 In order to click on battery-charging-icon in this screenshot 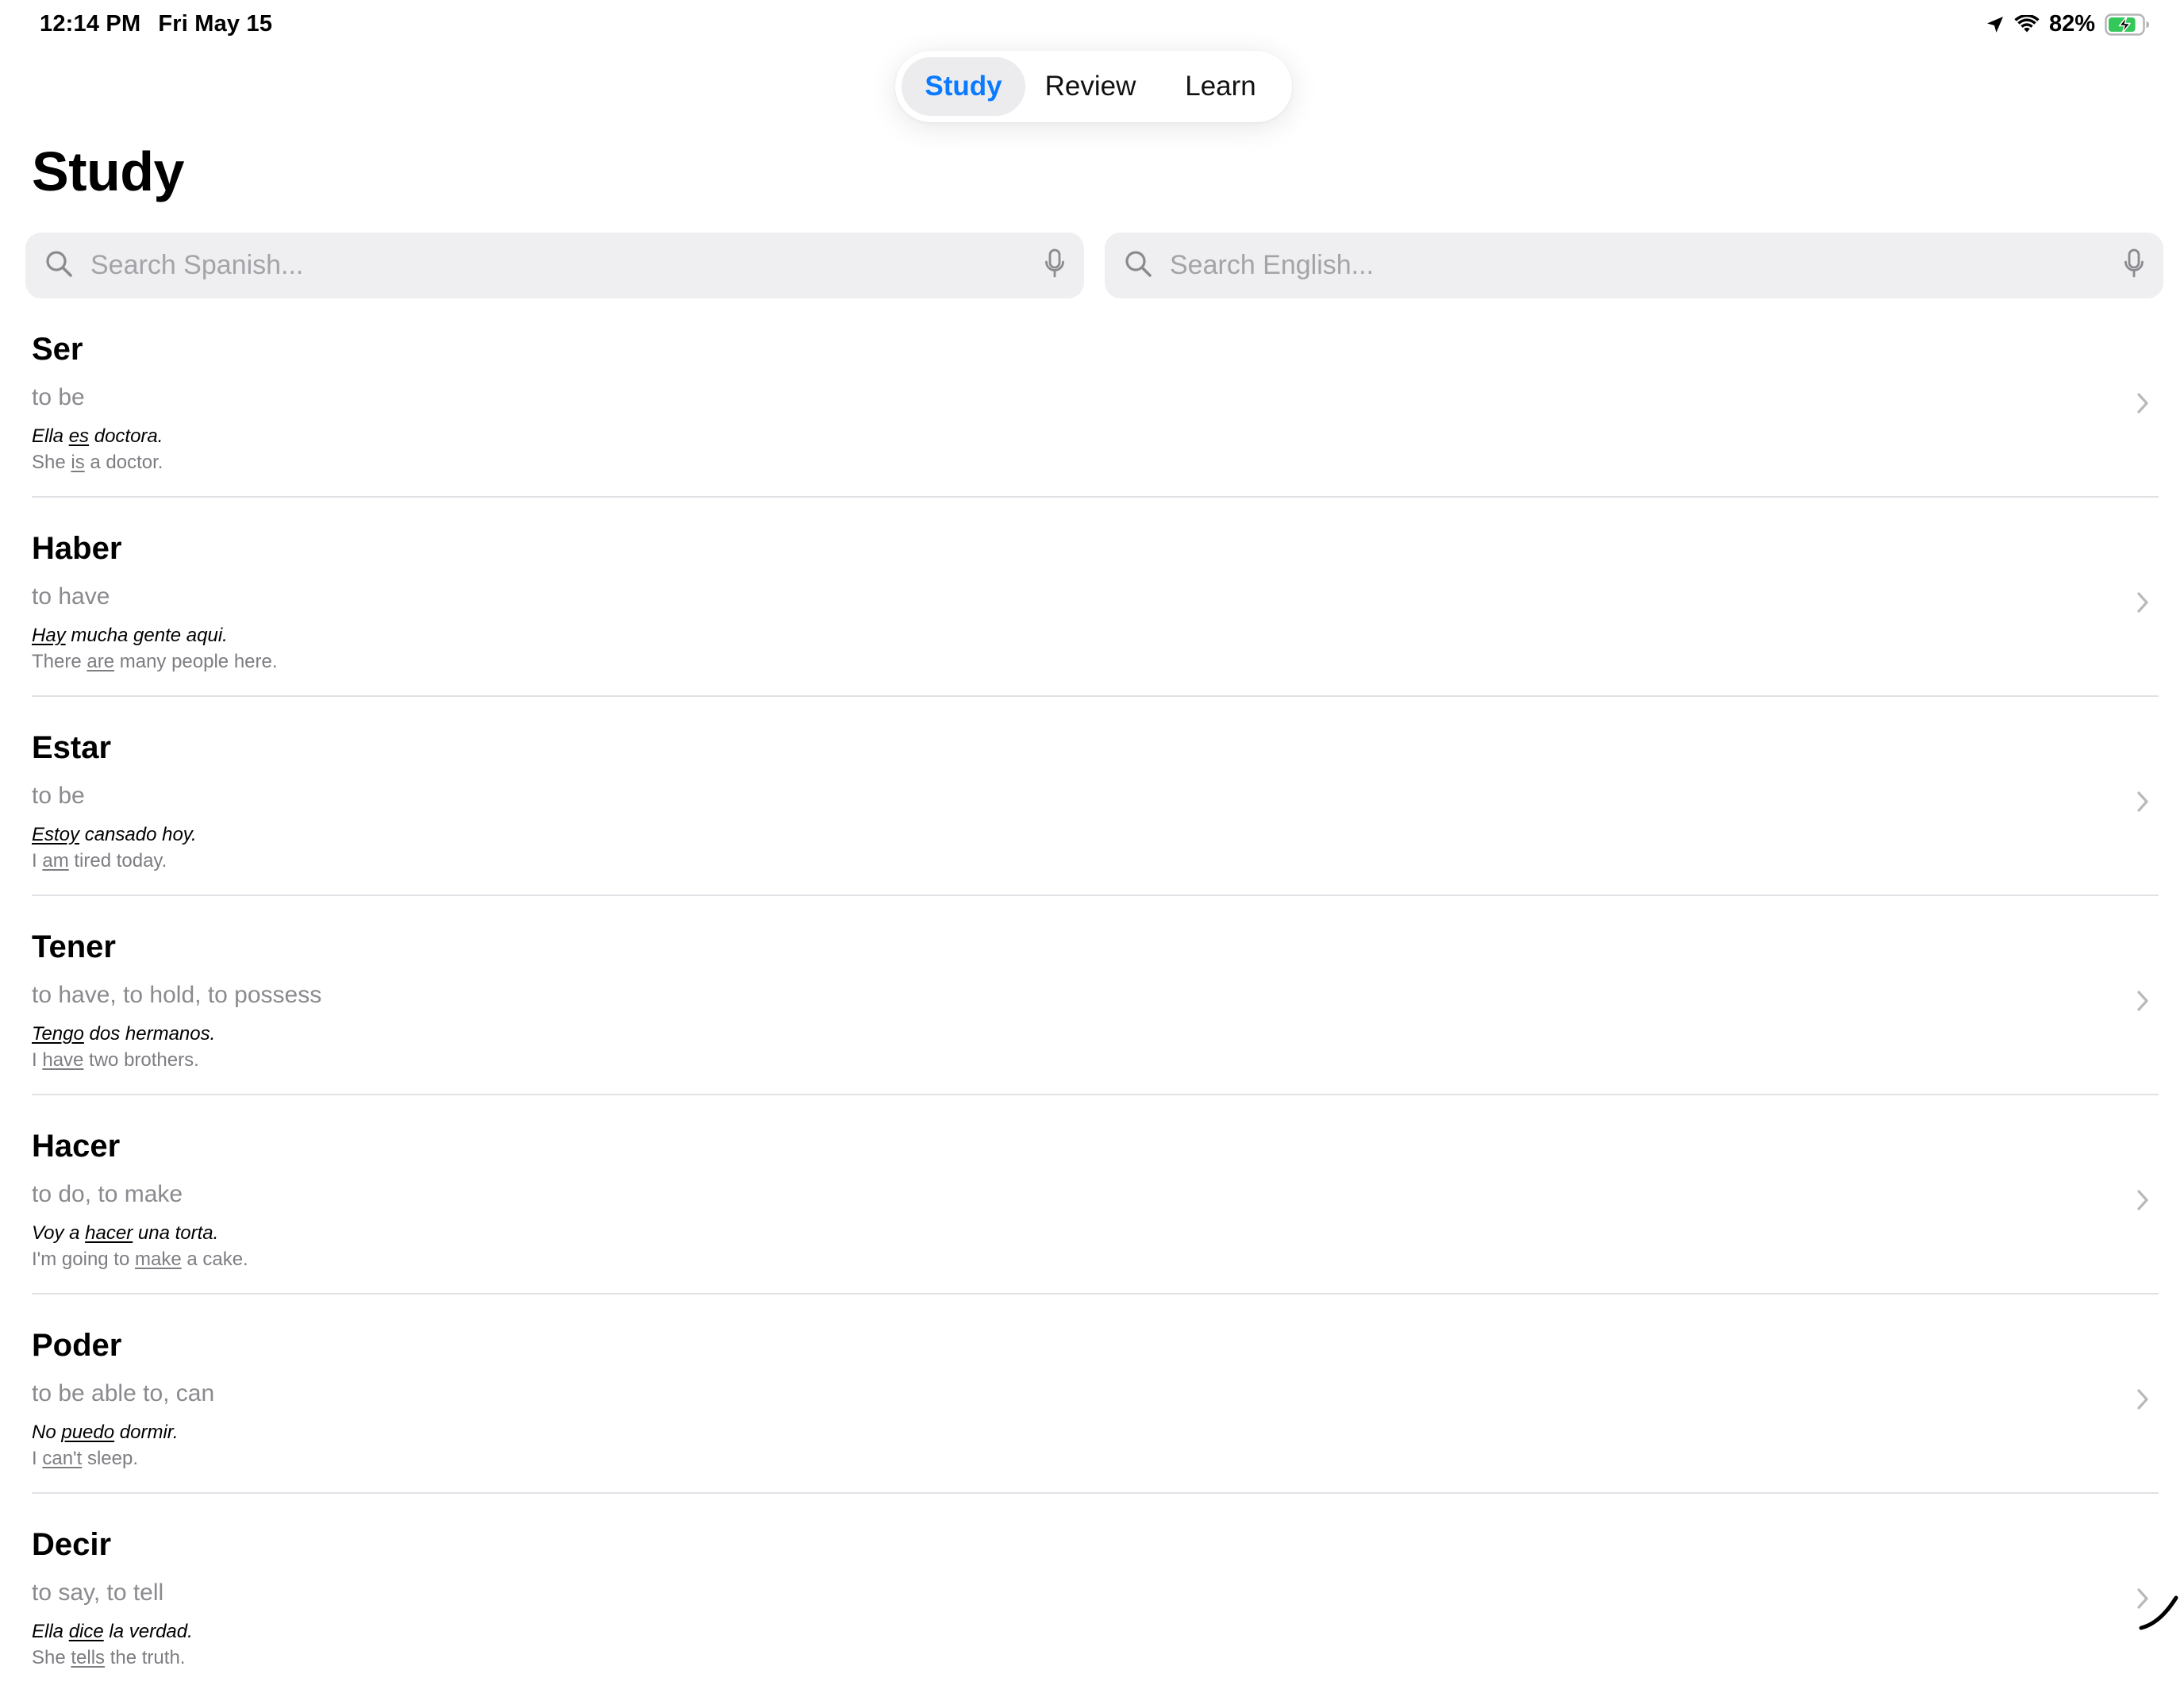, I will do `click(2128, 24)`.